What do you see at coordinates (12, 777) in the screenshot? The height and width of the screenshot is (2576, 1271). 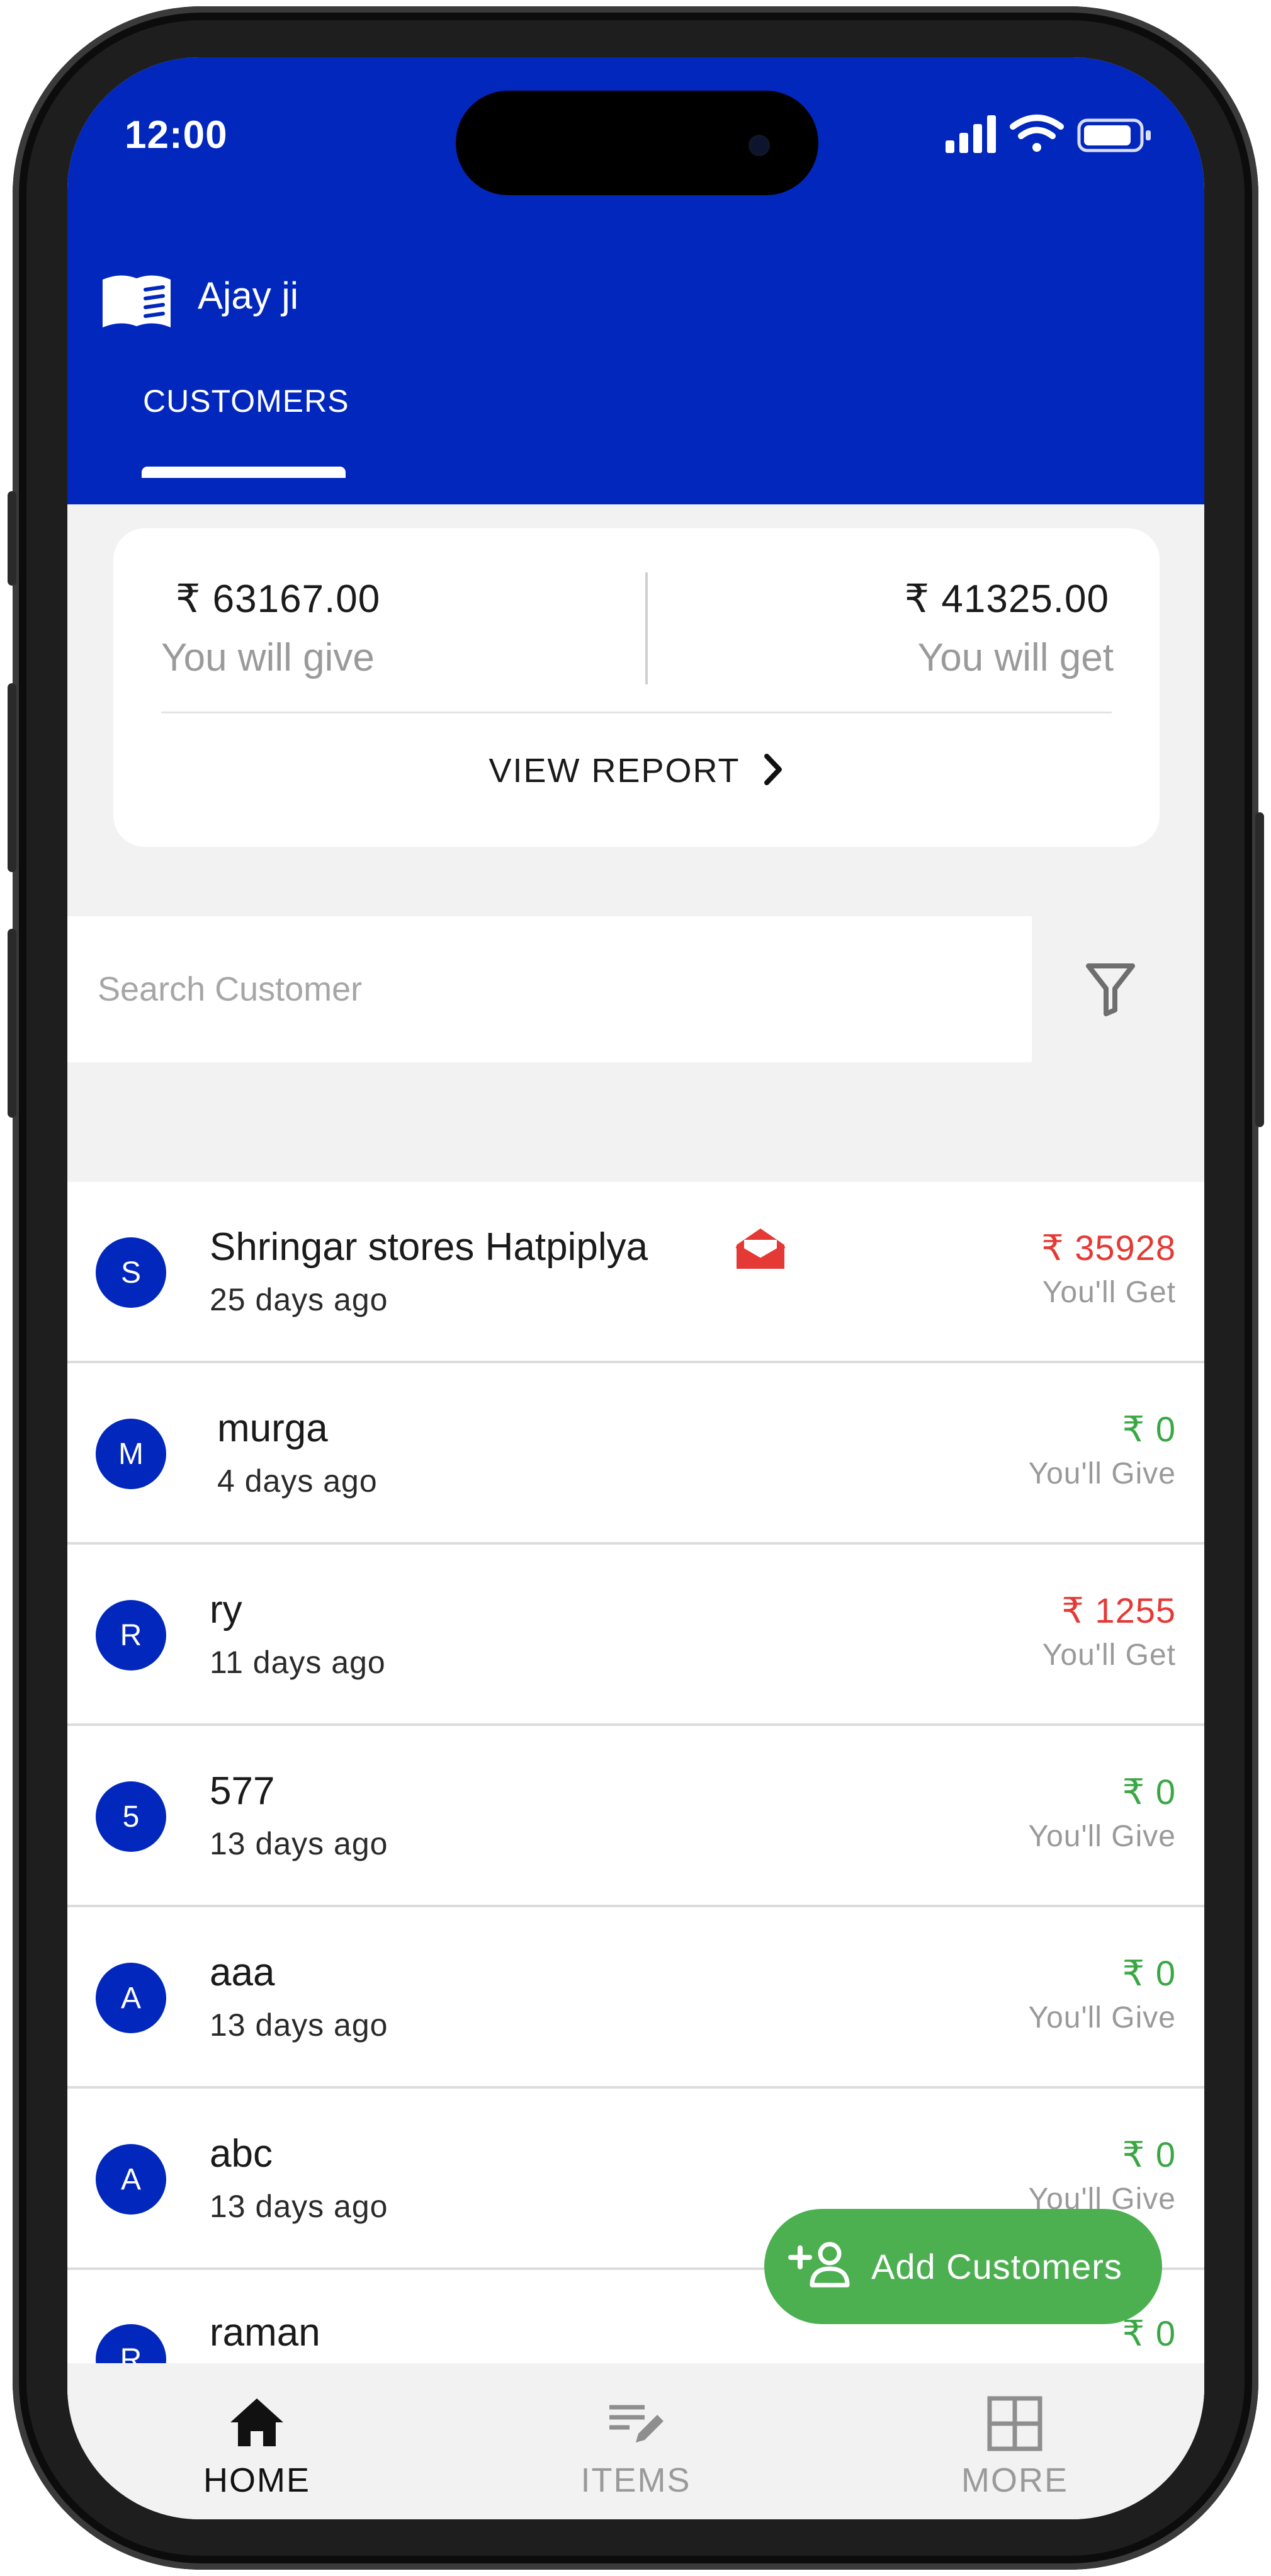 I see `volume-up-button` at bounding box center [12, 777].